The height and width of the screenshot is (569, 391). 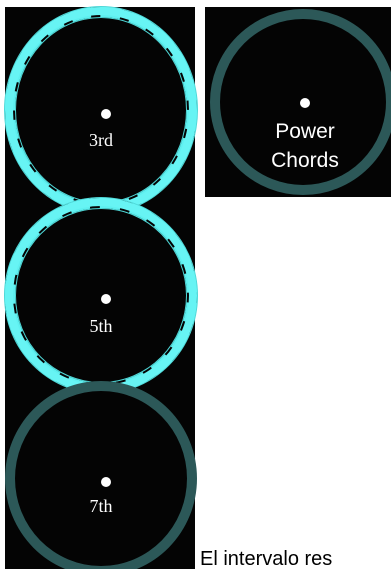 I want to click on interval-description-text: El intervalo res, so click(x=266, y=558).